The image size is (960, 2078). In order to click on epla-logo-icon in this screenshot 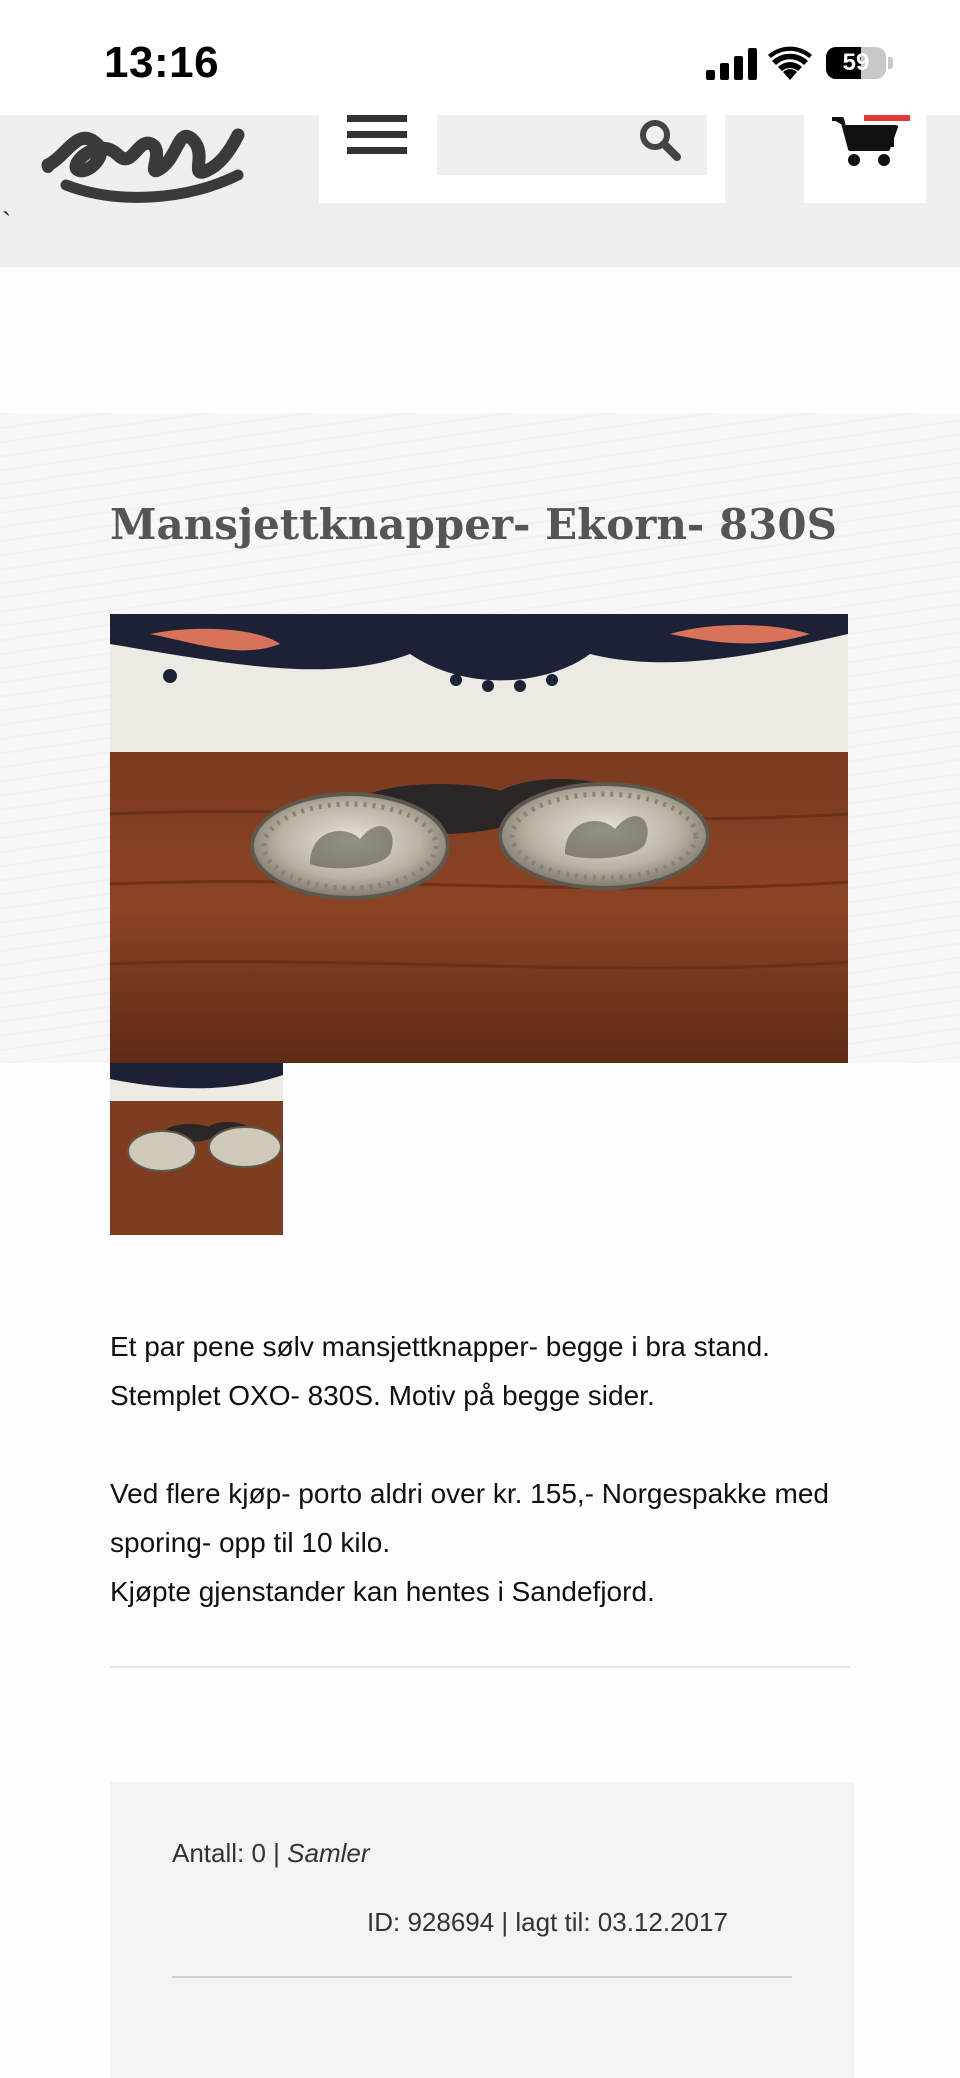, I will do `click(143, 160)`.